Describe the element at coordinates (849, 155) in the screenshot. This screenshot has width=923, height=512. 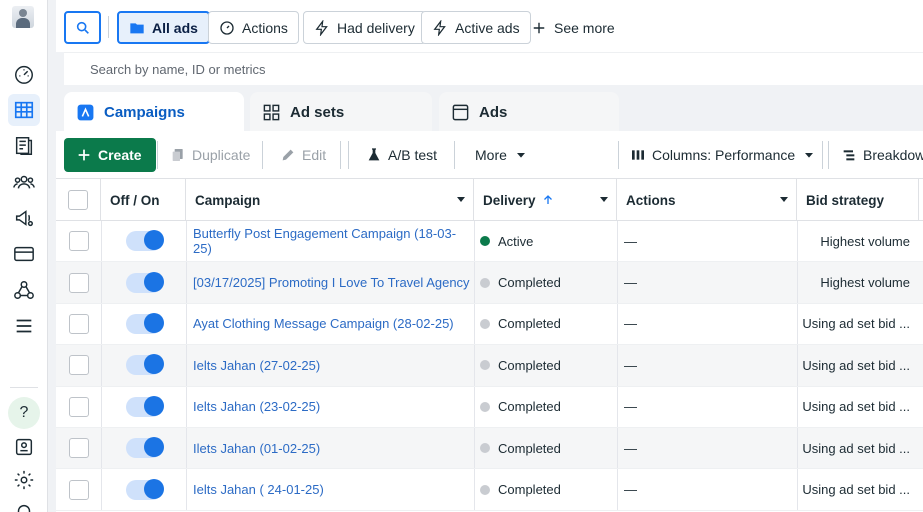
I see `breakdown-icon` at that location.